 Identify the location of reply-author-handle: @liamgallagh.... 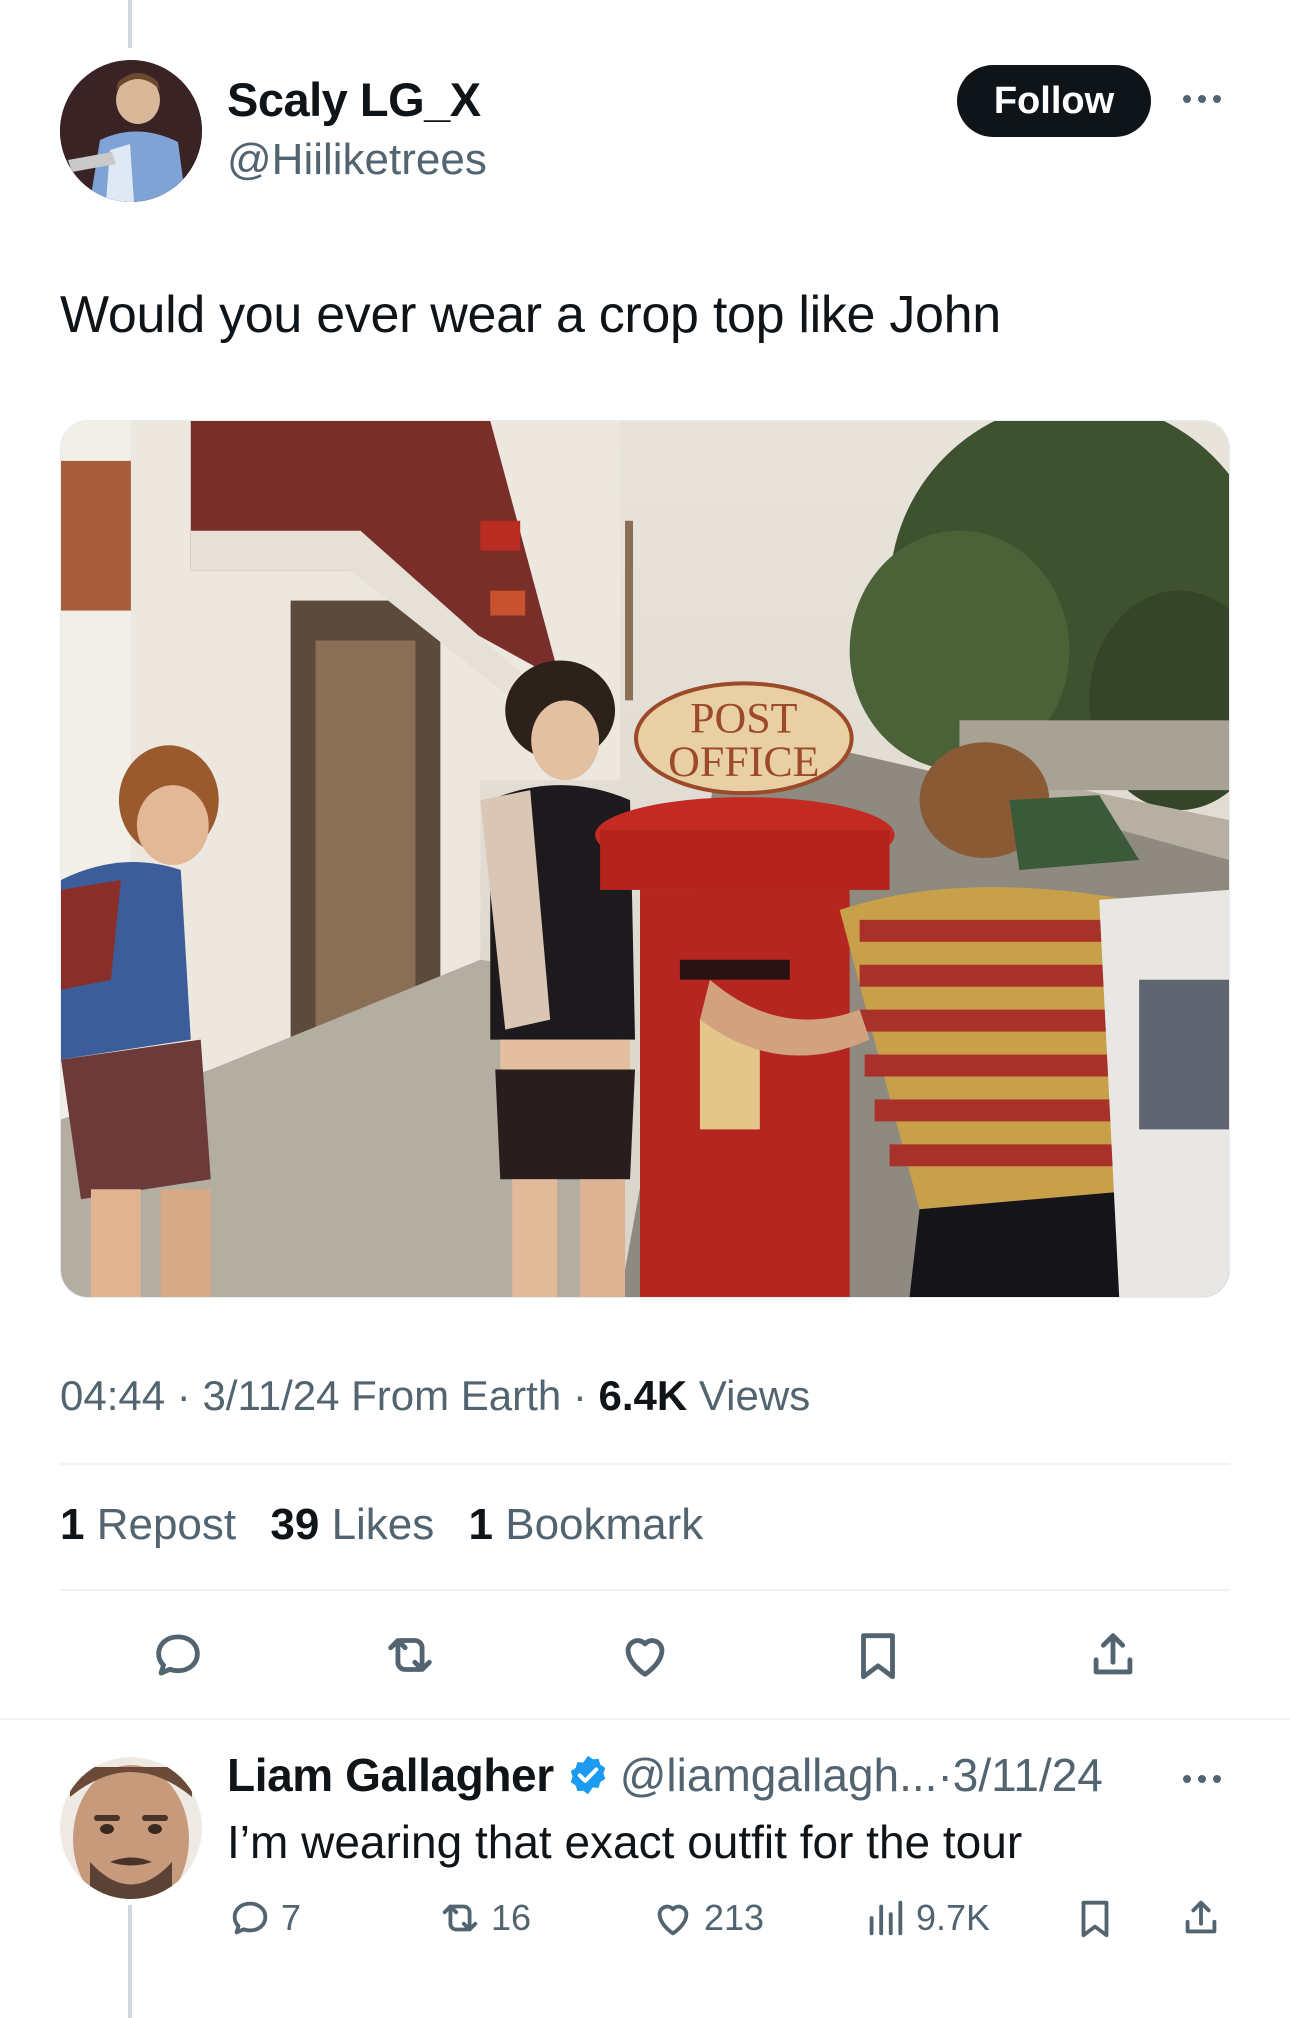
(779, 1775).